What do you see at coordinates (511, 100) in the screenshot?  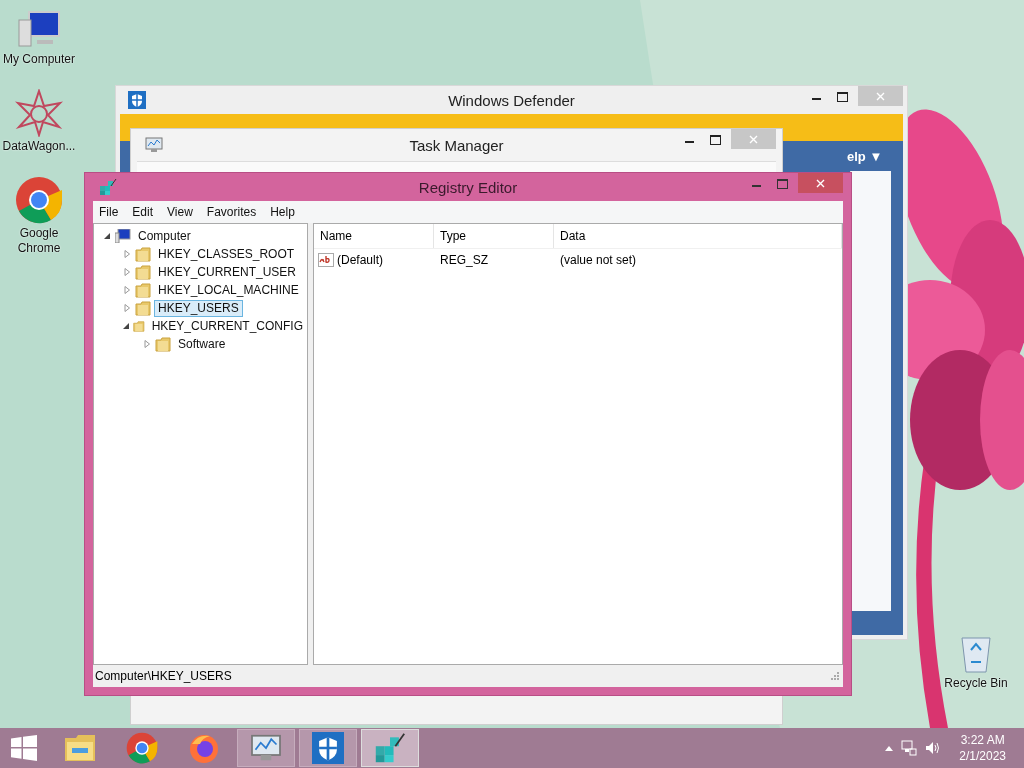 I see `window-title: Windows Defender` at bounding box center [511, 100].